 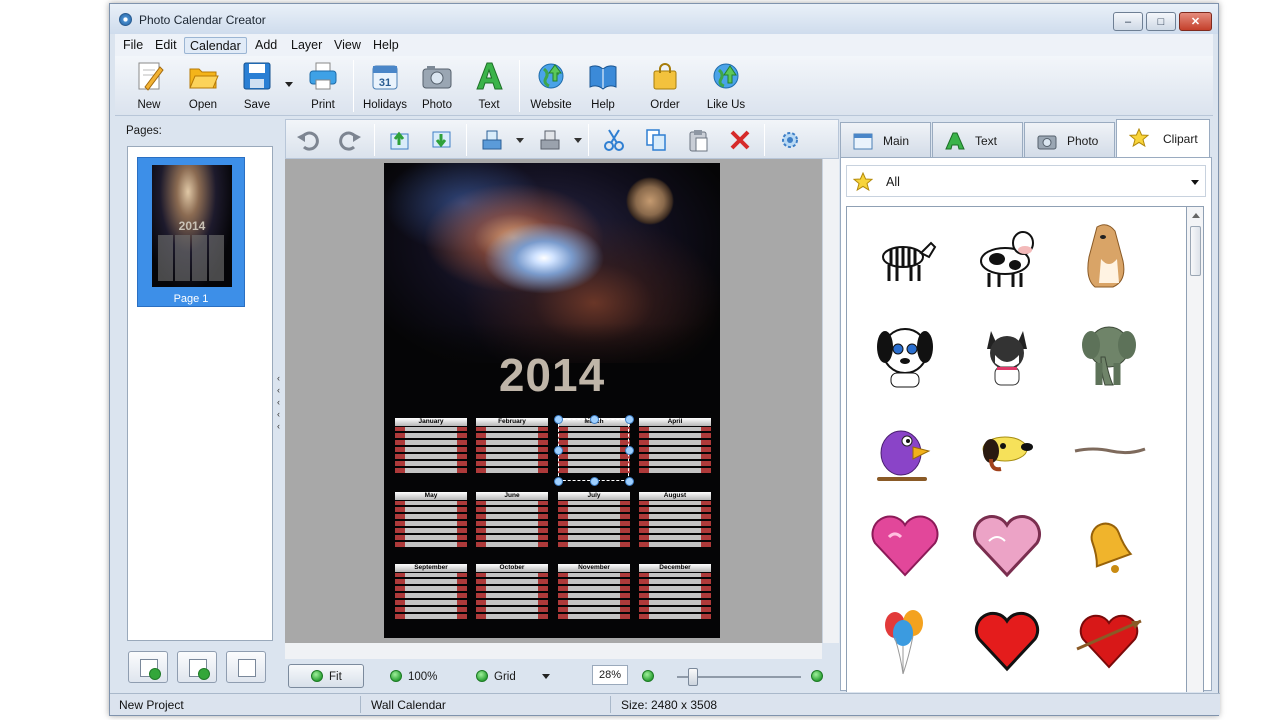 What do you see at coordinates (215, 45) in the screenshot?
I see `menu-calendar: Calendar` at bounding box center [215, 45].